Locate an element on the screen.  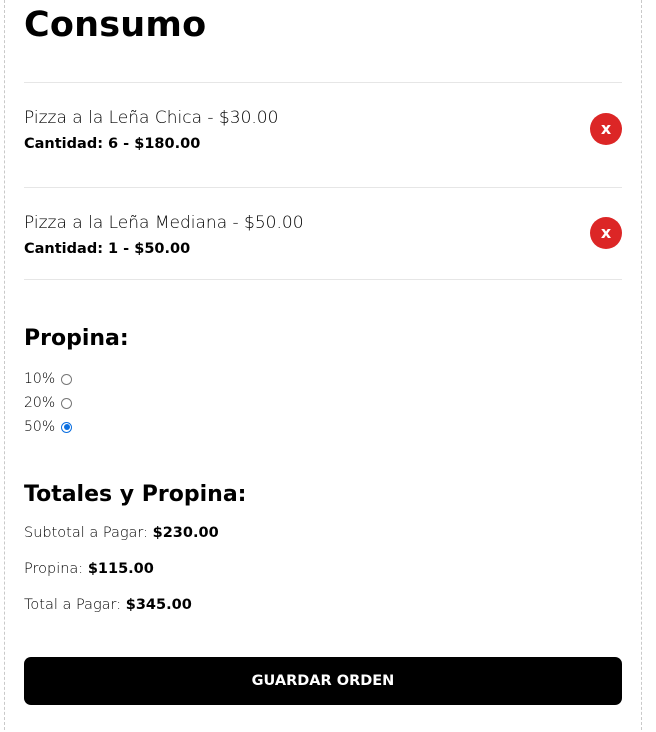
total-label: Total a Pagar: is located at coordinates (73, 605).